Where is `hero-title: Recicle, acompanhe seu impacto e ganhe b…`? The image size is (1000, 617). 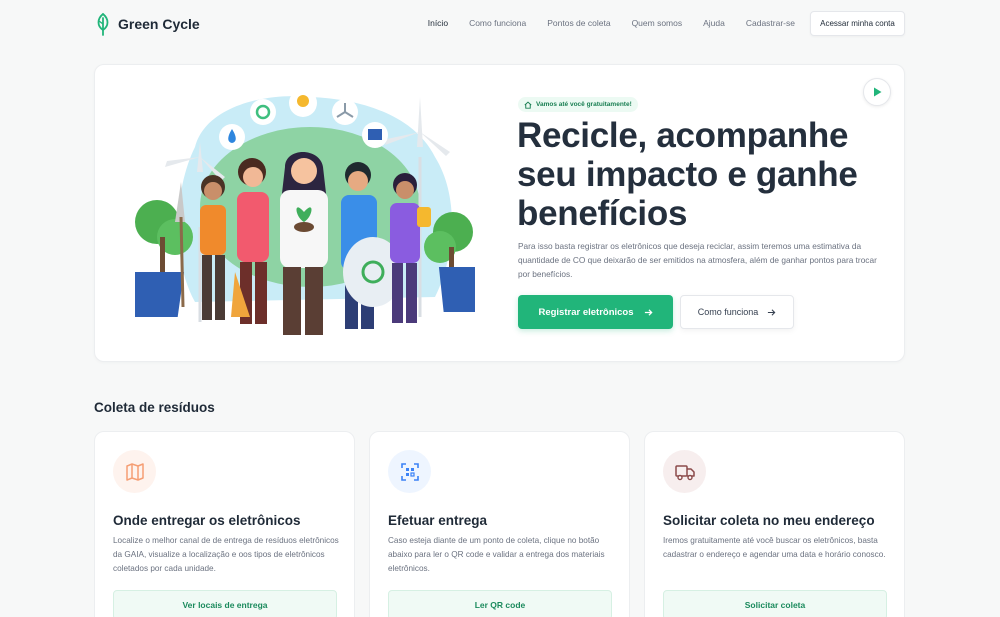 hero-title: Recicle, acompanhe seu impacto e ganhe b… is located at coordinates (687, 174).